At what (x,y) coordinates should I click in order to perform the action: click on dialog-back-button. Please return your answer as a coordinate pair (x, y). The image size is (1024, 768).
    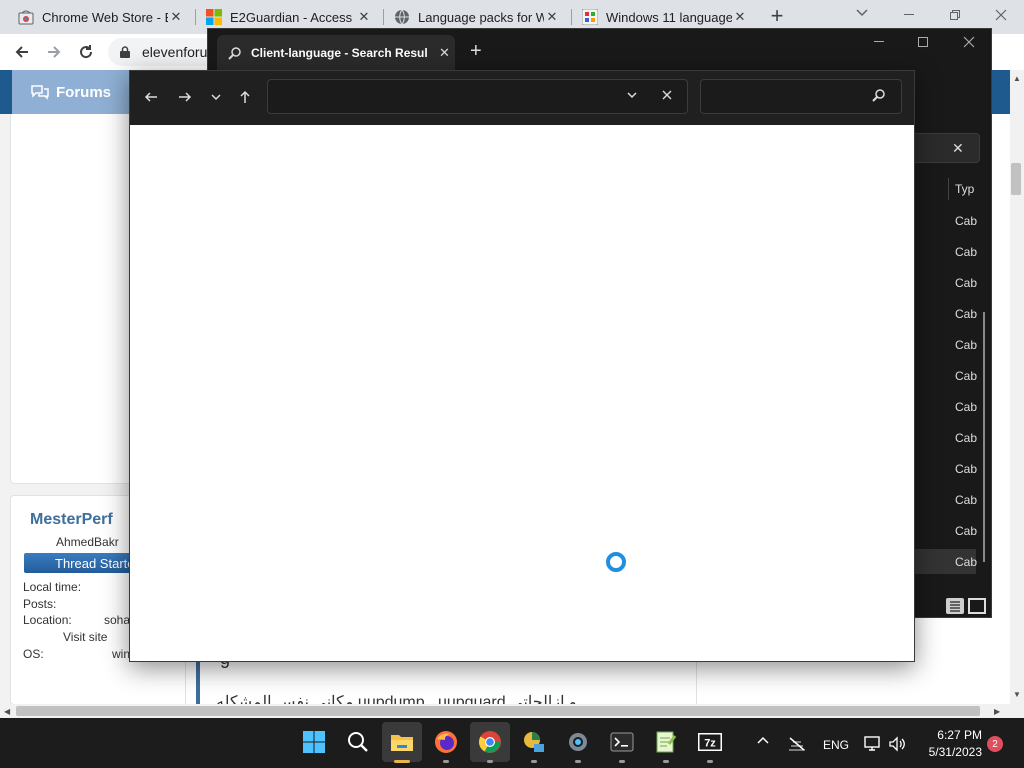
    Looking at the image, I should click on (151, 97).